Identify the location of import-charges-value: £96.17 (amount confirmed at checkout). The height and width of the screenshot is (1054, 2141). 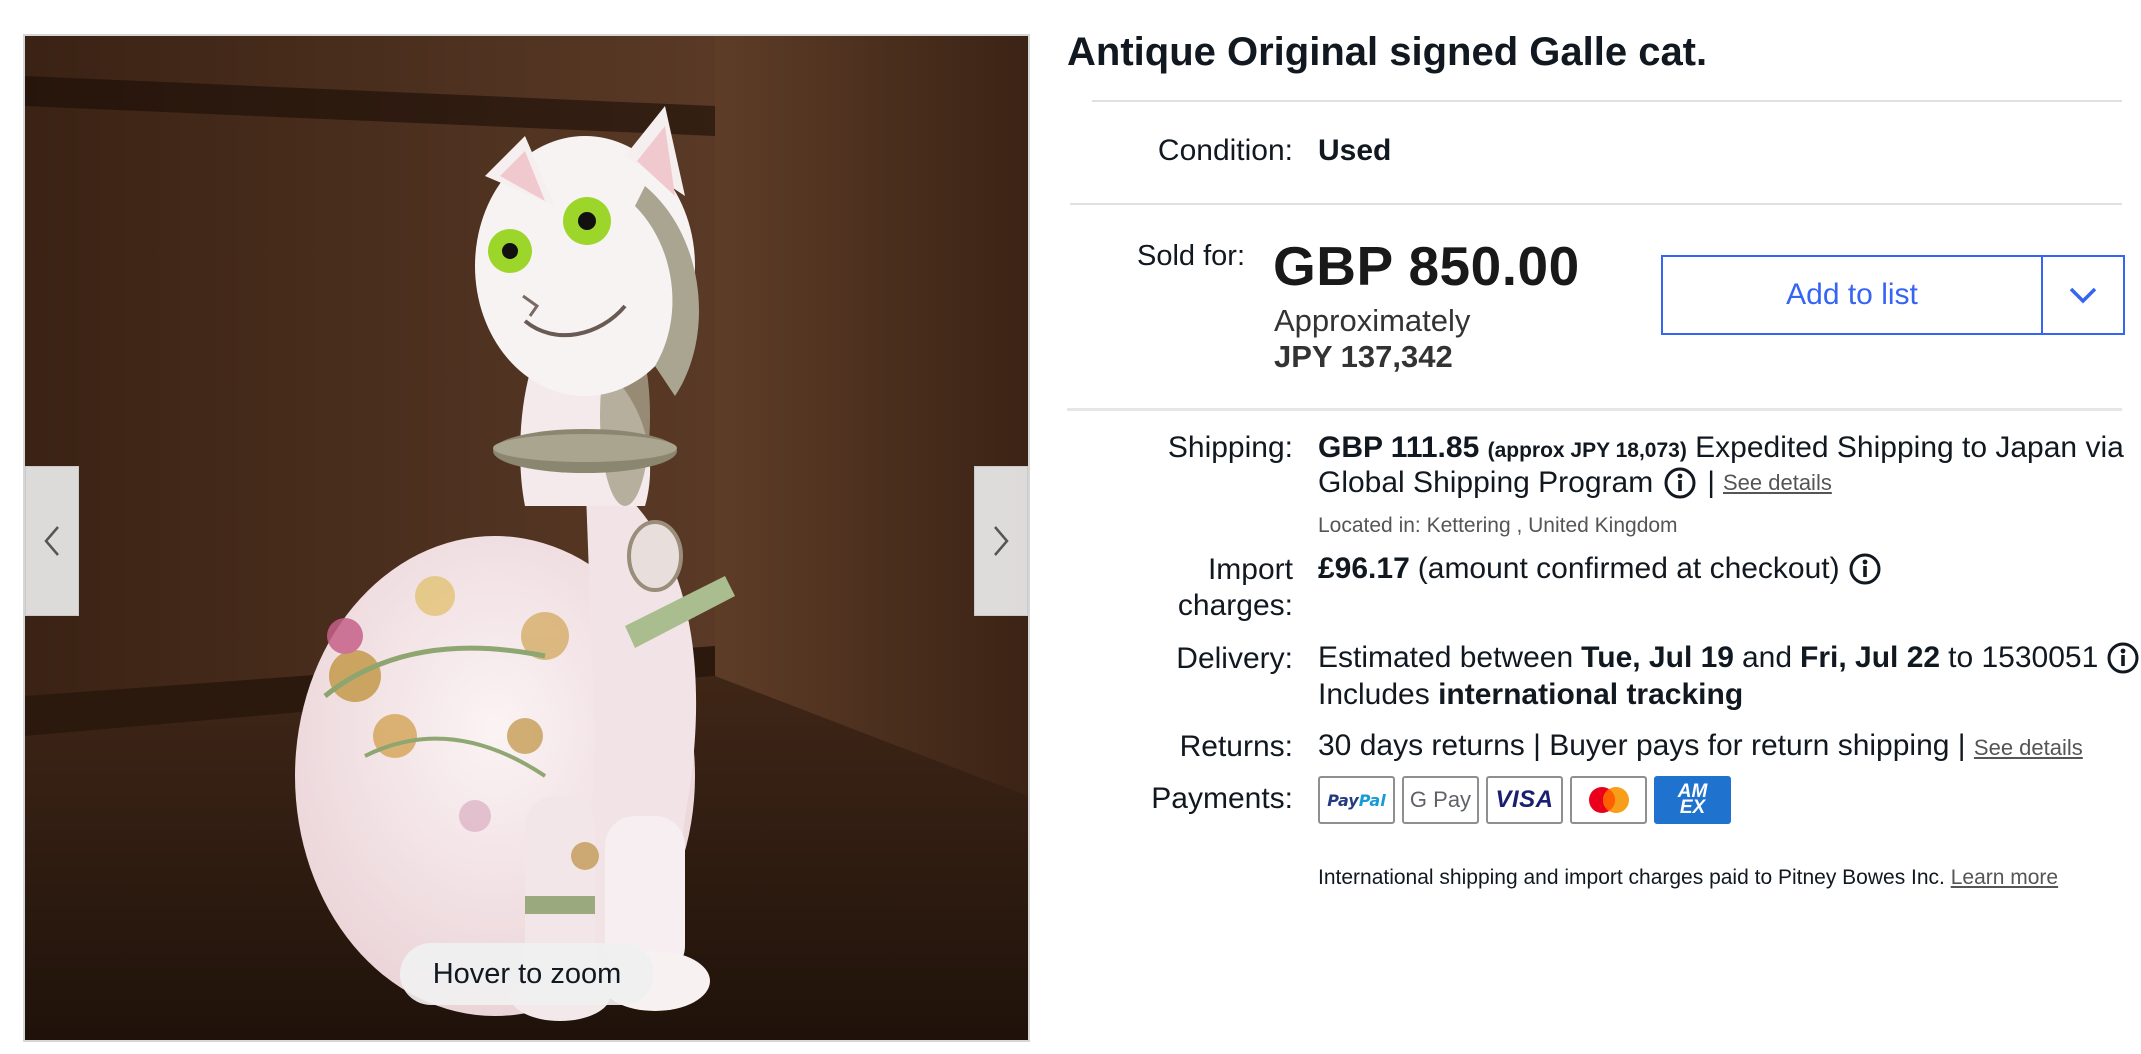
(1600, 569).